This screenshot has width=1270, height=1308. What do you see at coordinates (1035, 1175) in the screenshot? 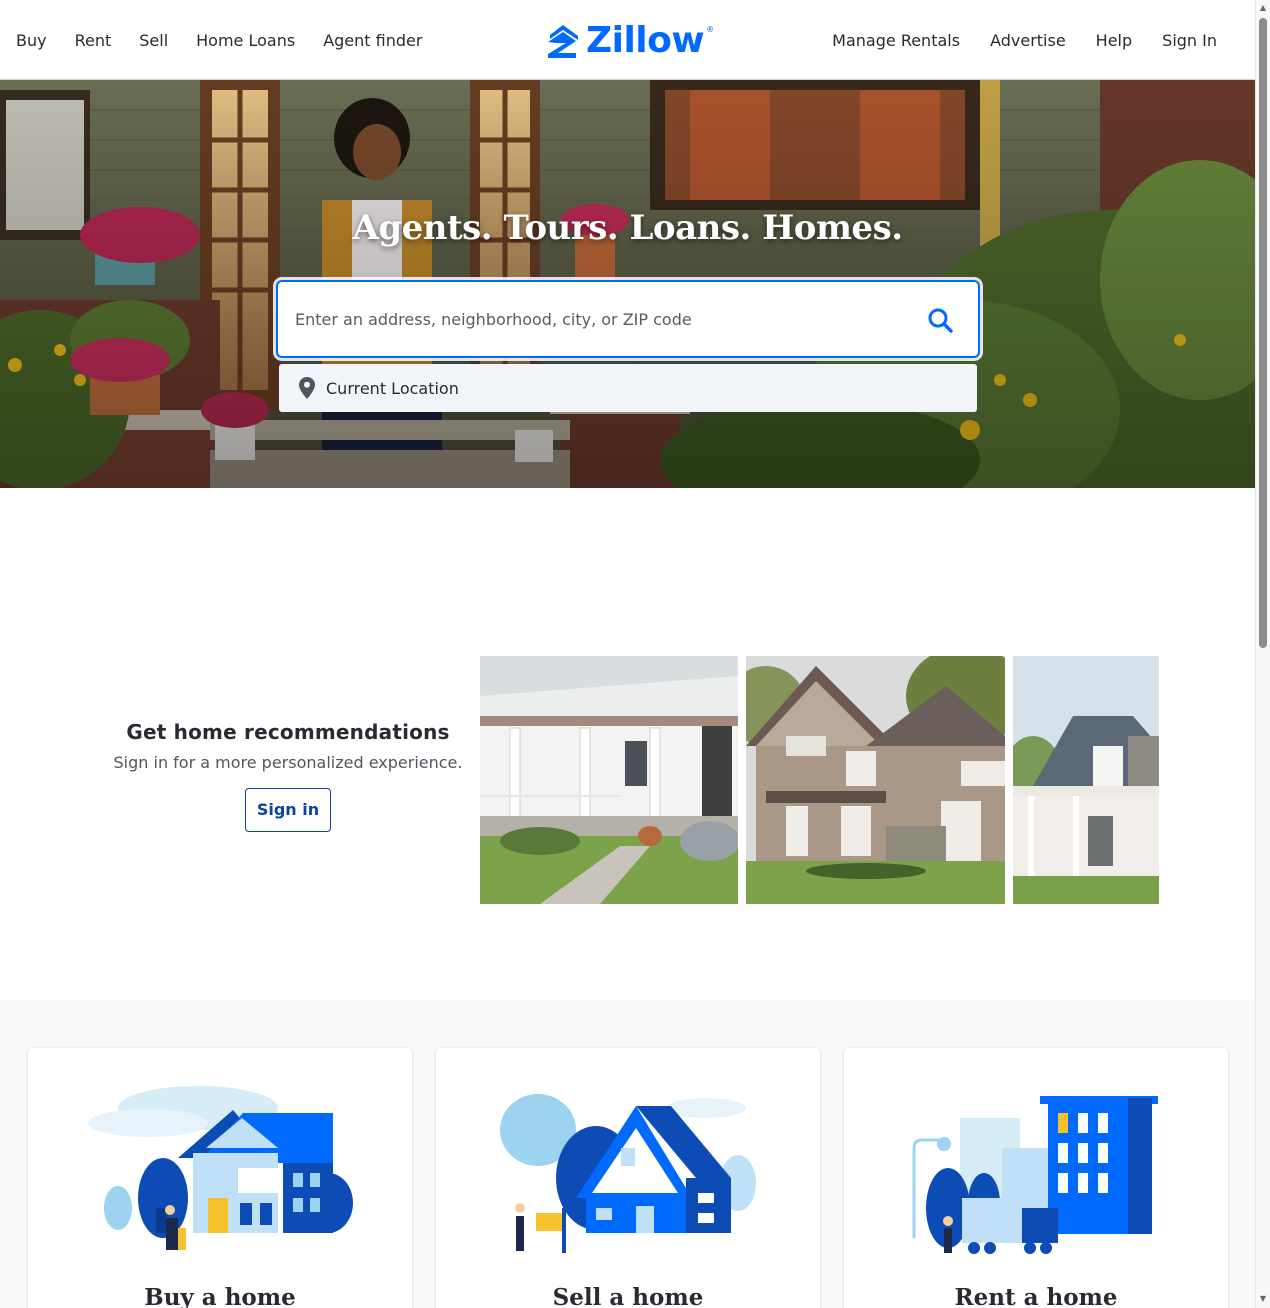
I see `rent-home-illustration` at bounding box center [1035, 1175].